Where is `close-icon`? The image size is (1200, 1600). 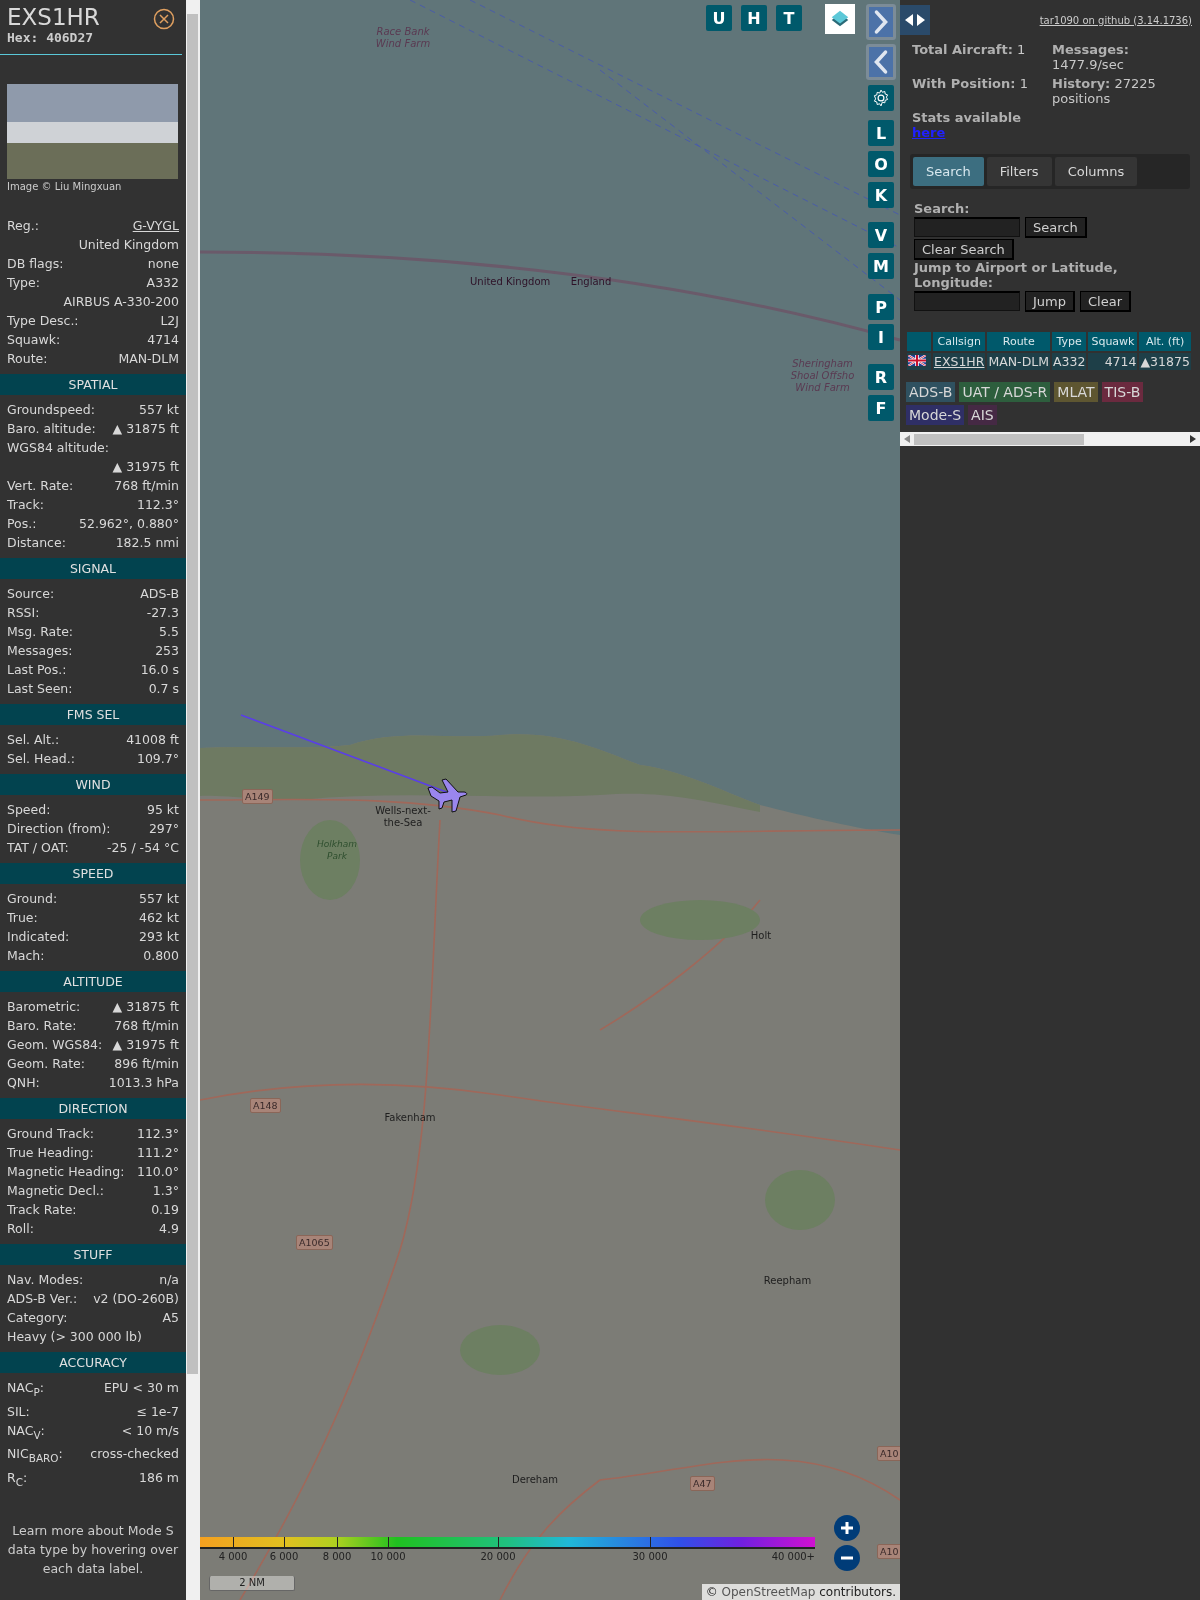 close-icon is located at coordinates (164, 19).